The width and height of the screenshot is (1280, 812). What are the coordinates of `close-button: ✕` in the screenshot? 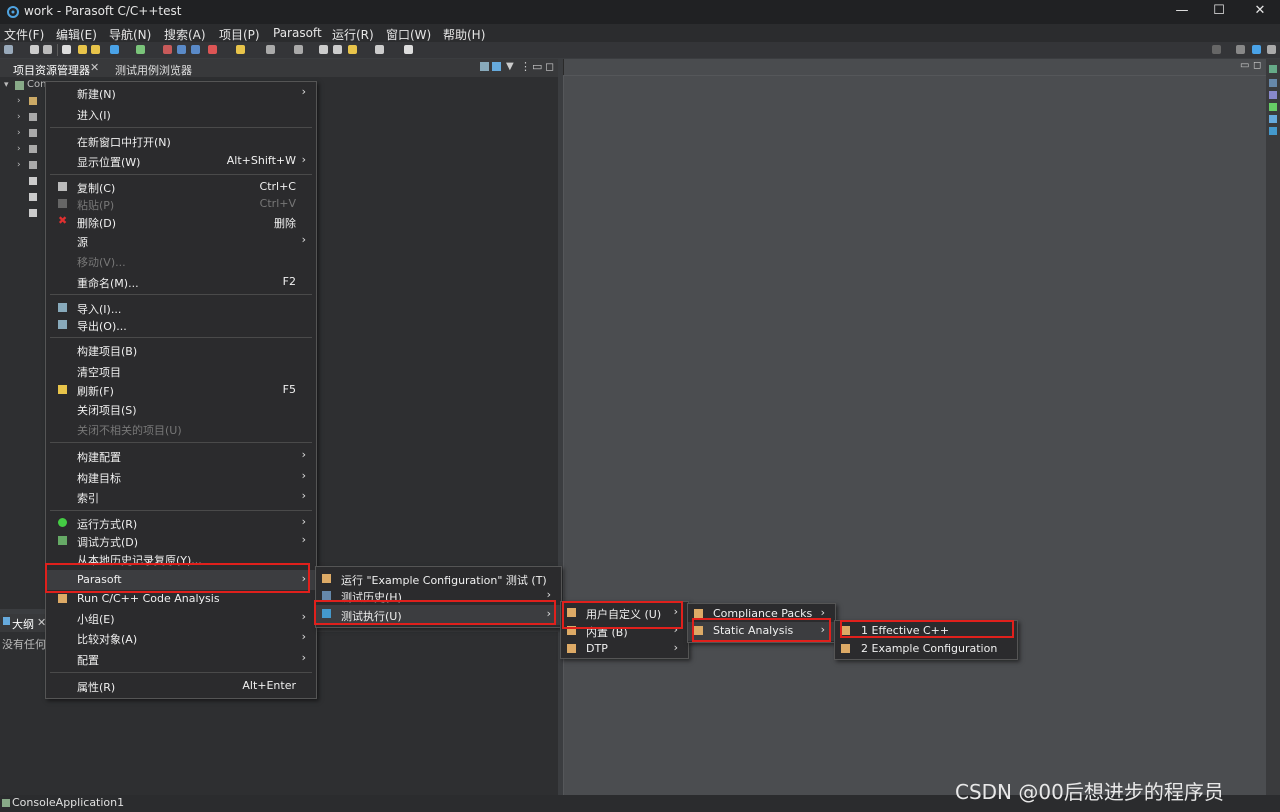 It's located at (1260, 12).